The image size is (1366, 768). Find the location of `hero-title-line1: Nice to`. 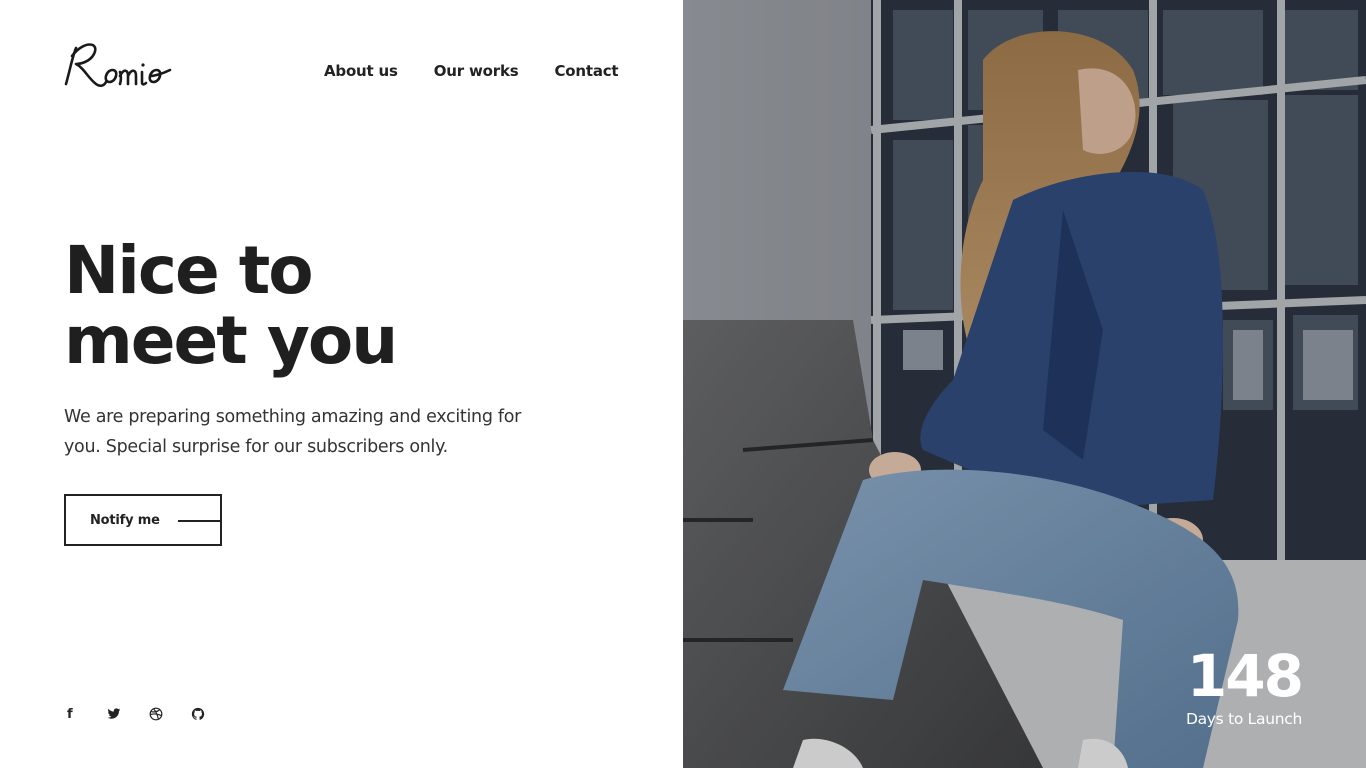

hero-title-line1: Nice to is located at coordinates (189, 270).